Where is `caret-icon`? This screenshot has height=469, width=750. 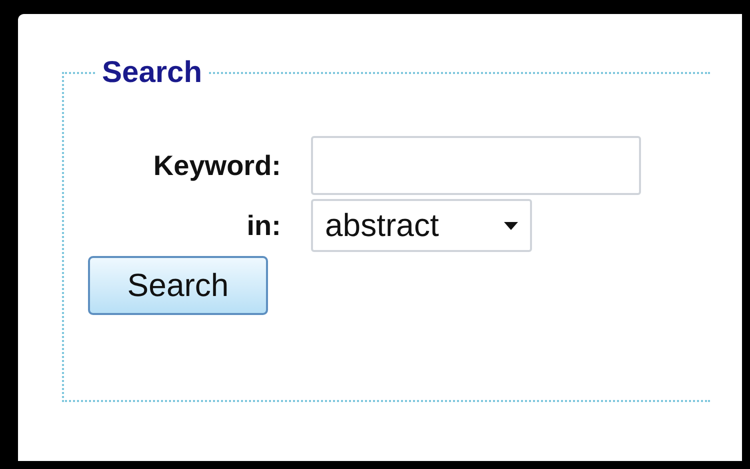 caret-icon is located at coordinates (511, 226).